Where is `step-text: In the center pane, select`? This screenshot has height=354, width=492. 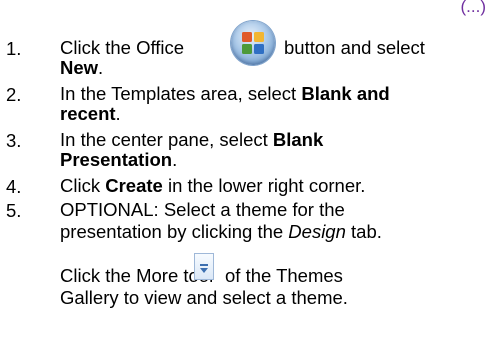 step-text: In the center pane, select is located at coordinates (166, 139).